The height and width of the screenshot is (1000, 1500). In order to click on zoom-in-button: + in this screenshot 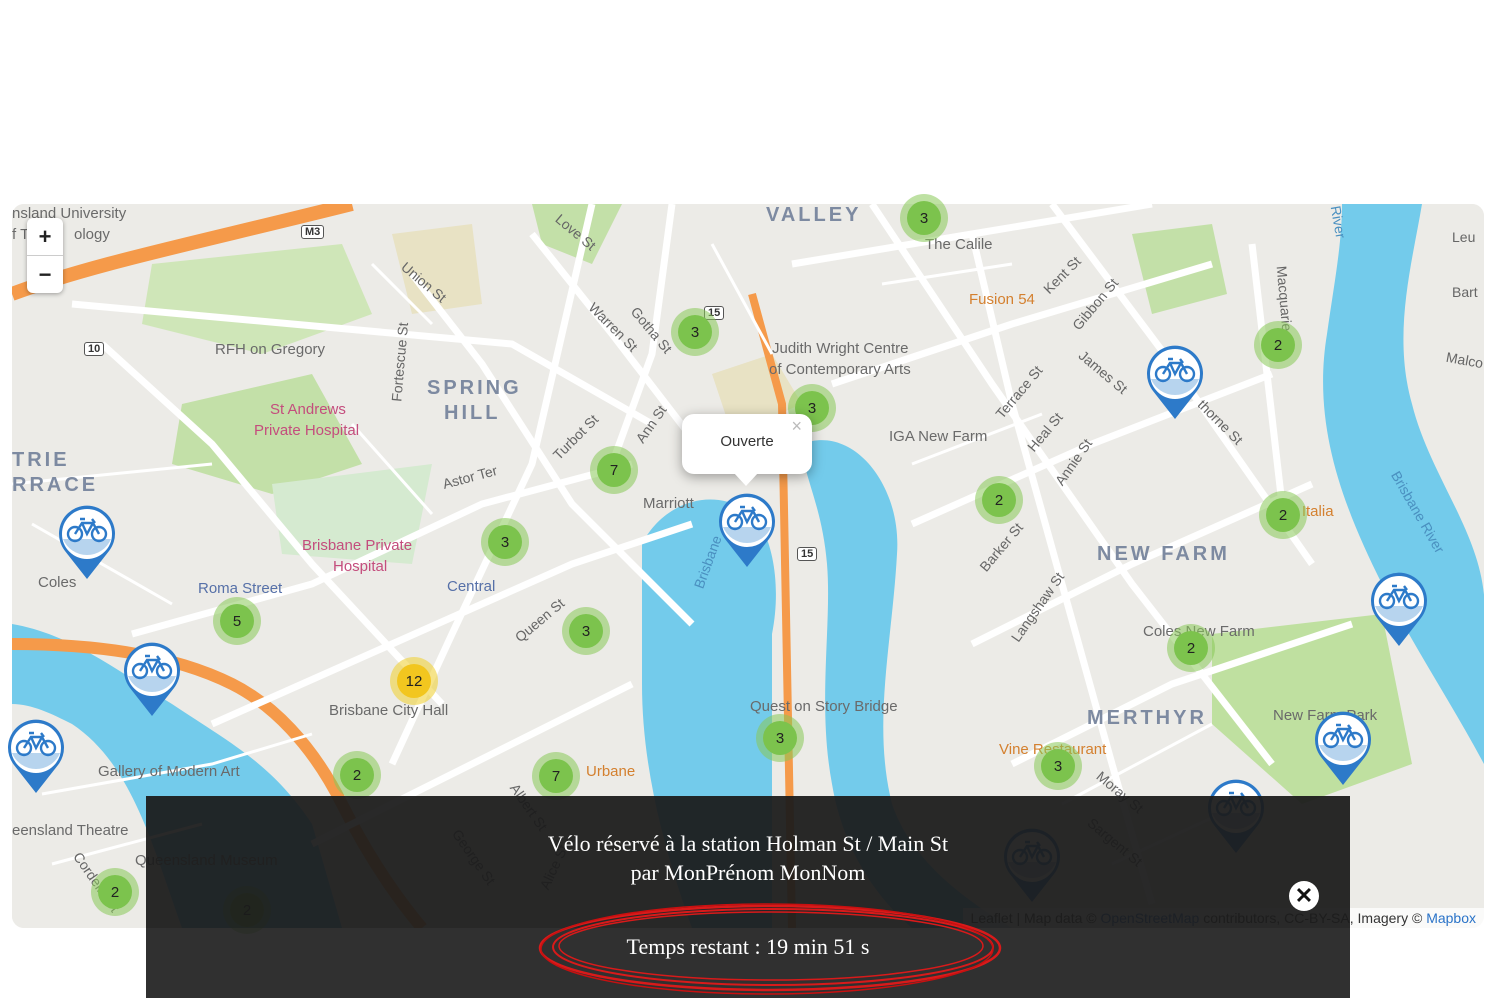, I will do `click(45, 236)`.